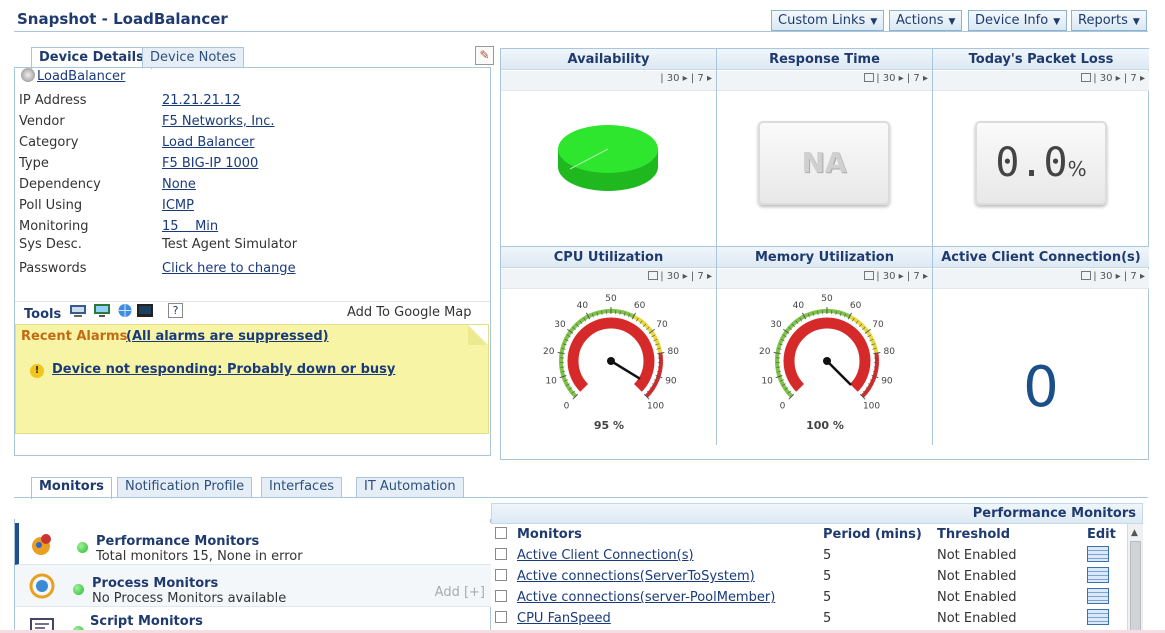  I want to click on scroll-up-icon: ▲, so click(1134, 533).